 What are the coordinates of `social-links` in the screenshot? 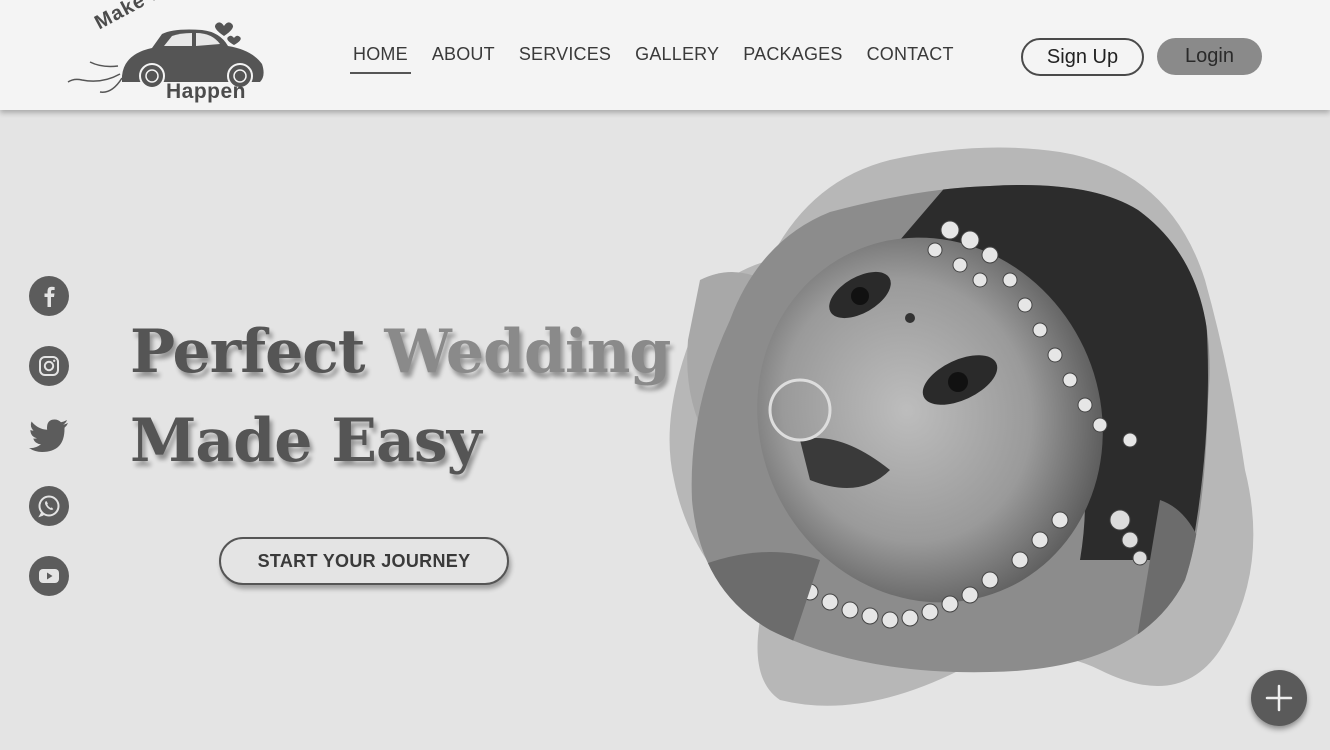 It's located at (49, 451).